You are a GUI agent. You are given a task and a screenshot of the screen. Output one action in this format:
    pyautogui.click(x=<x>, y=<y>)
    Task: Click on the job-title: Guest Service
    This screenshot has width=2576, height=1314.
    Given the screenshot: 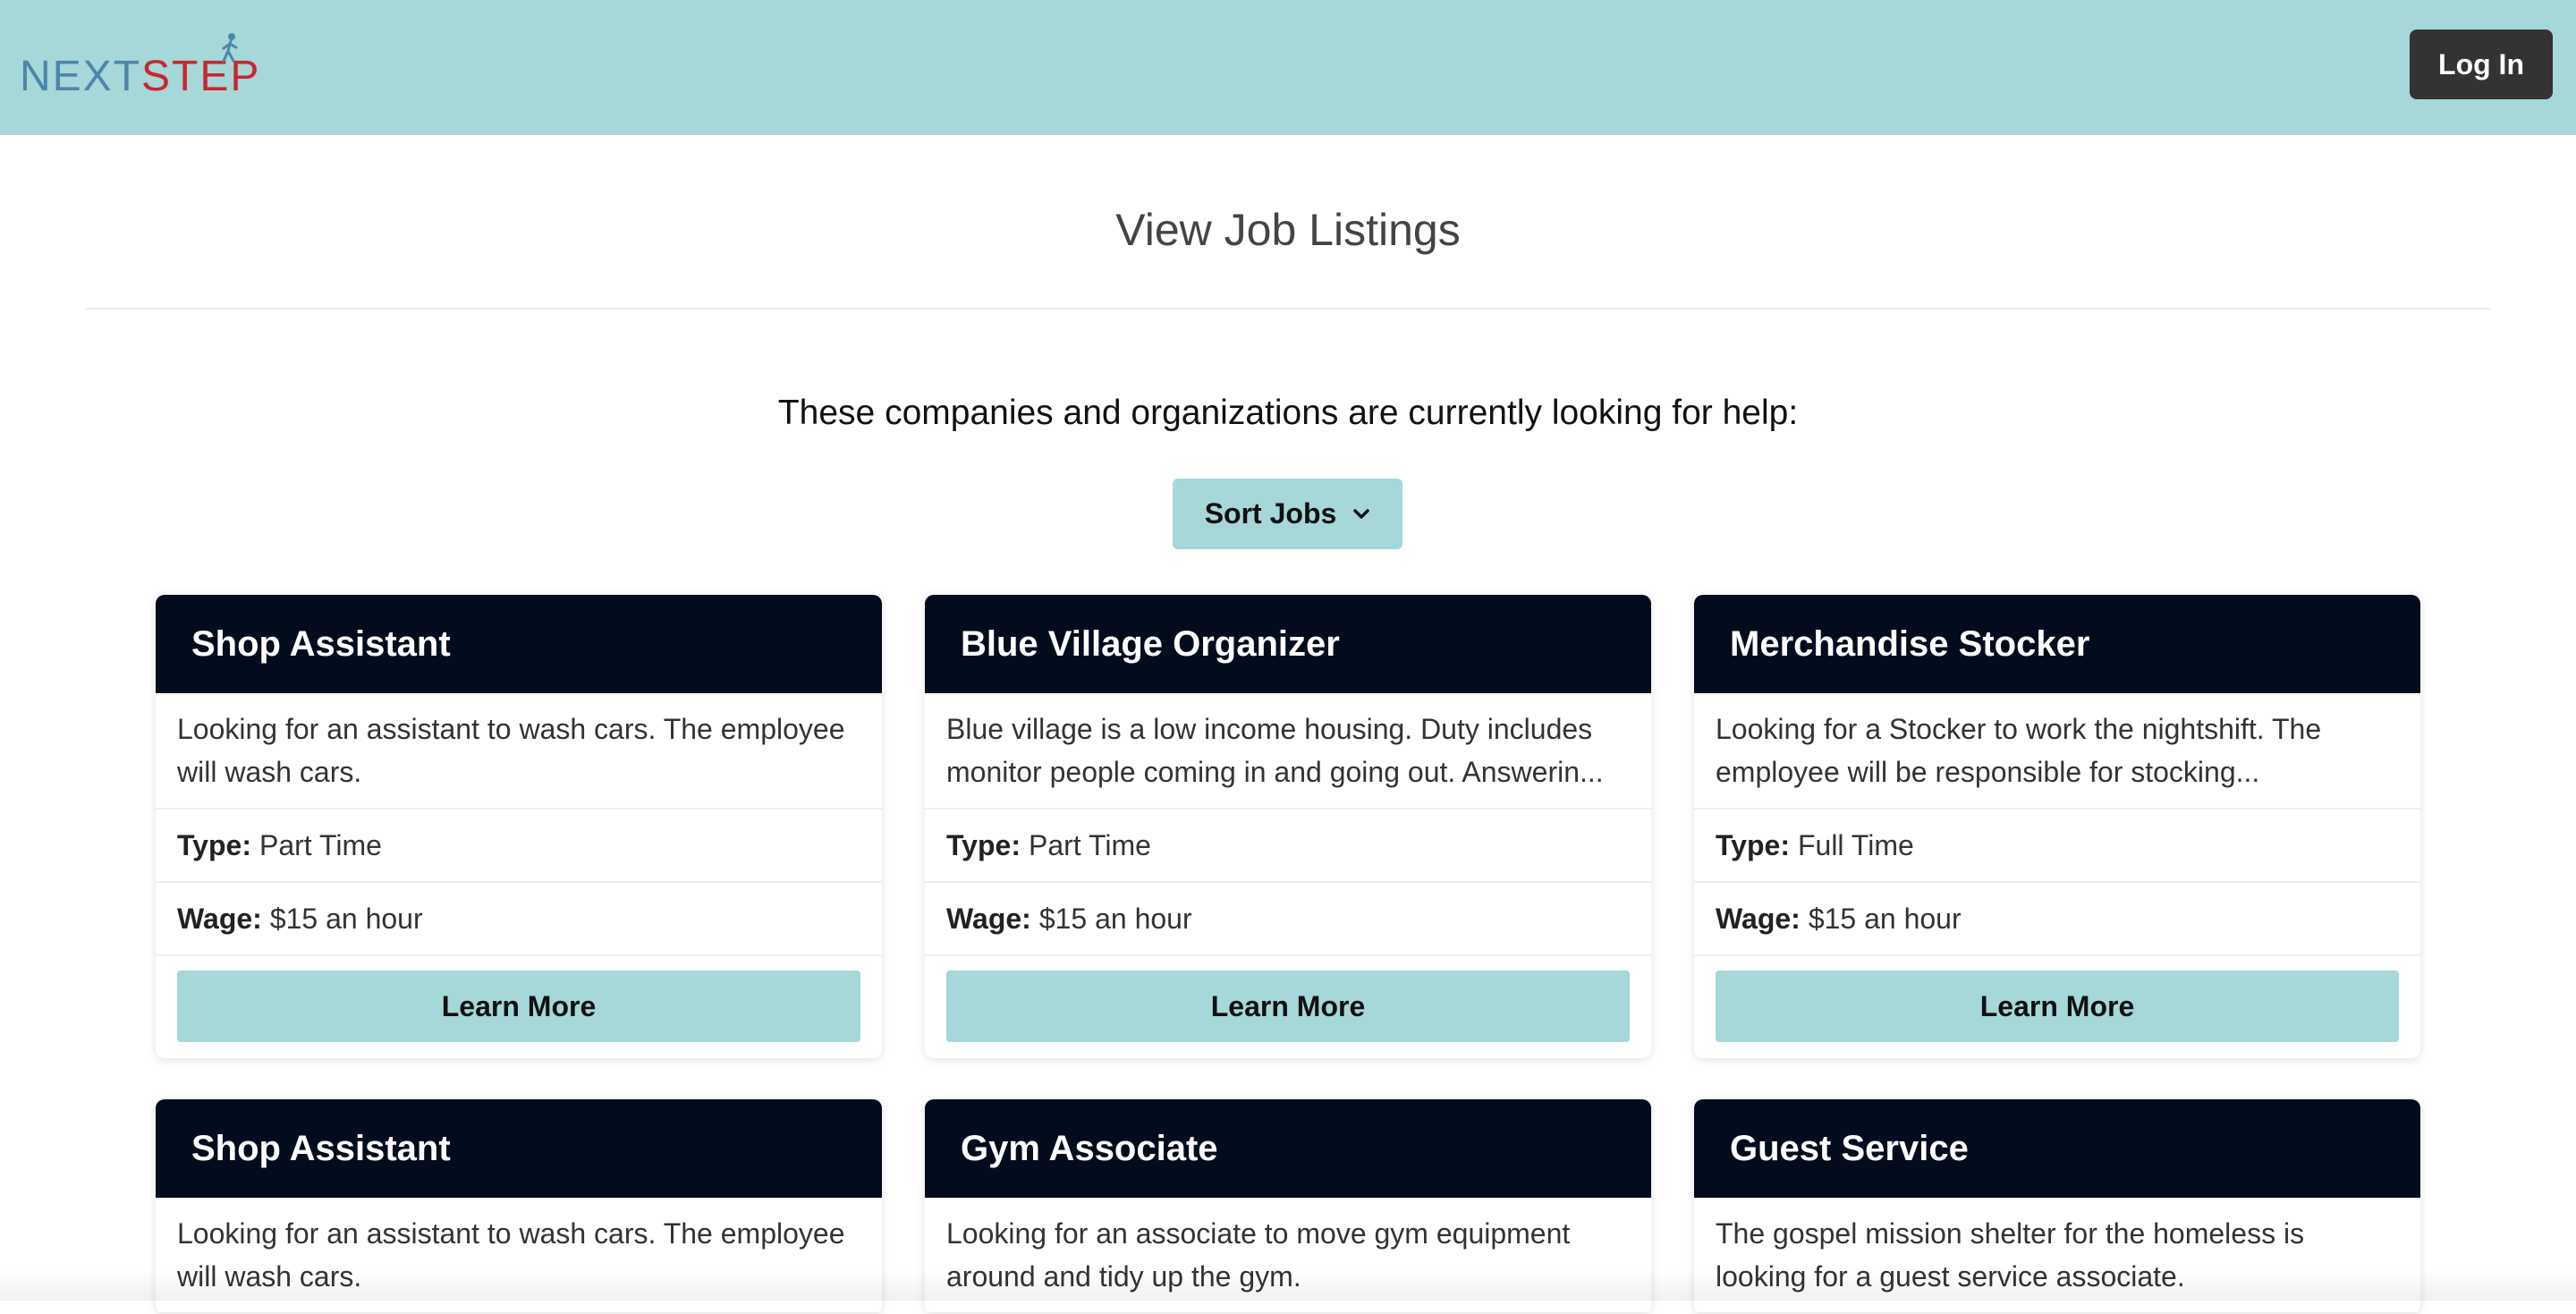 What is the action you would take?
    pyautogui.click(x=2057, y=1148)
    